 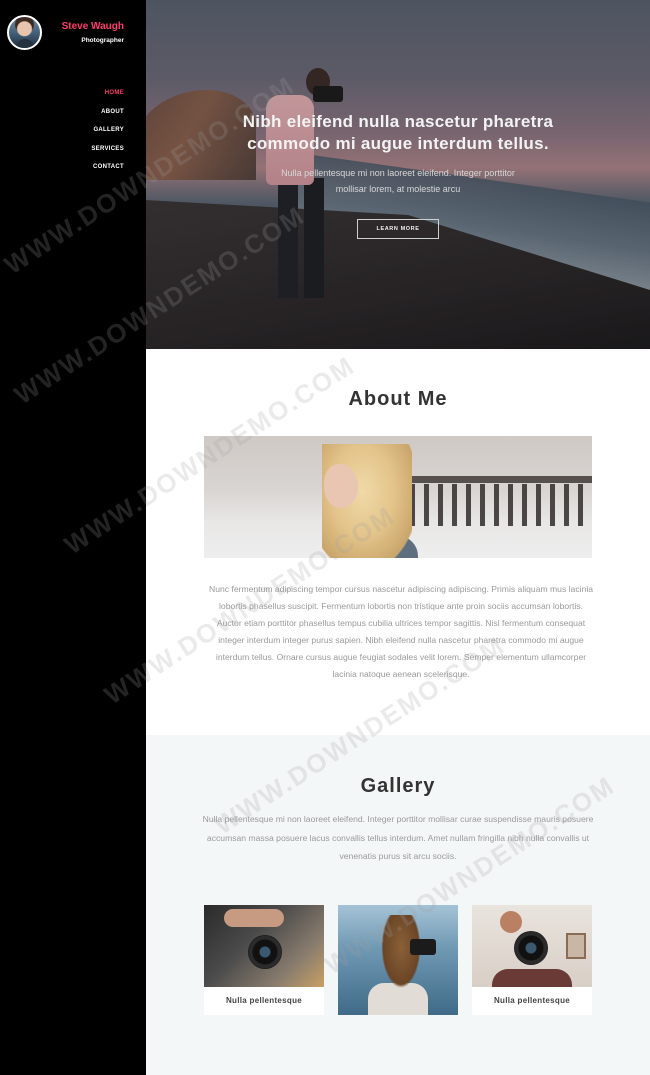 I want to click on main-nav: HOME ABOUT GALLERY SERVICES CONTACT, so click(x=107, y=134).